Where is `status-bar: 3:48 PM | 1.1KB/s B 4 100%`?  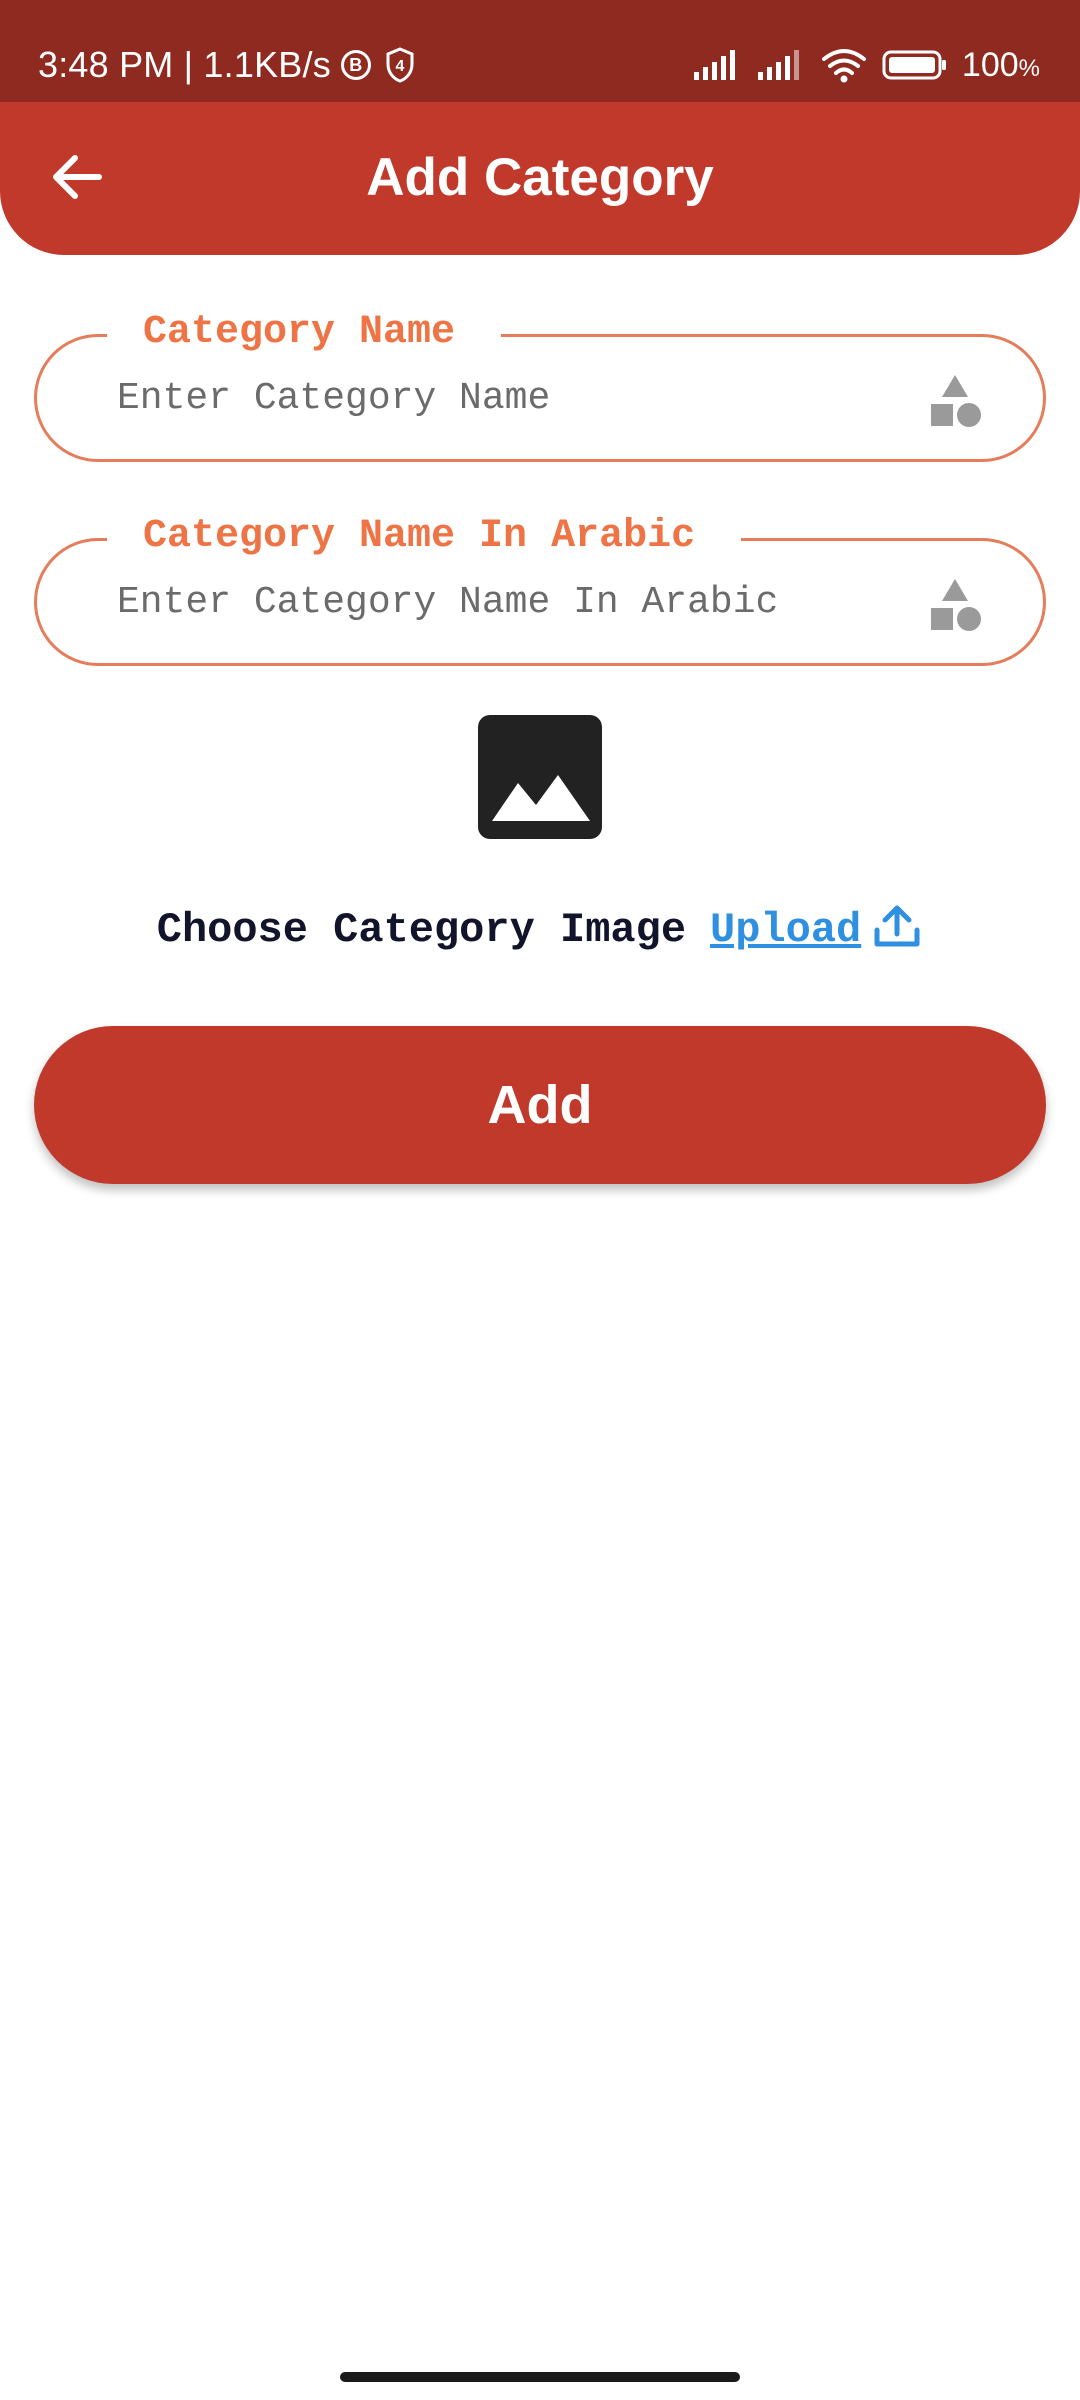 status-bar: 3:48 PM | 1.1KB/s B 4 100% is located at coordinates (540, 51).